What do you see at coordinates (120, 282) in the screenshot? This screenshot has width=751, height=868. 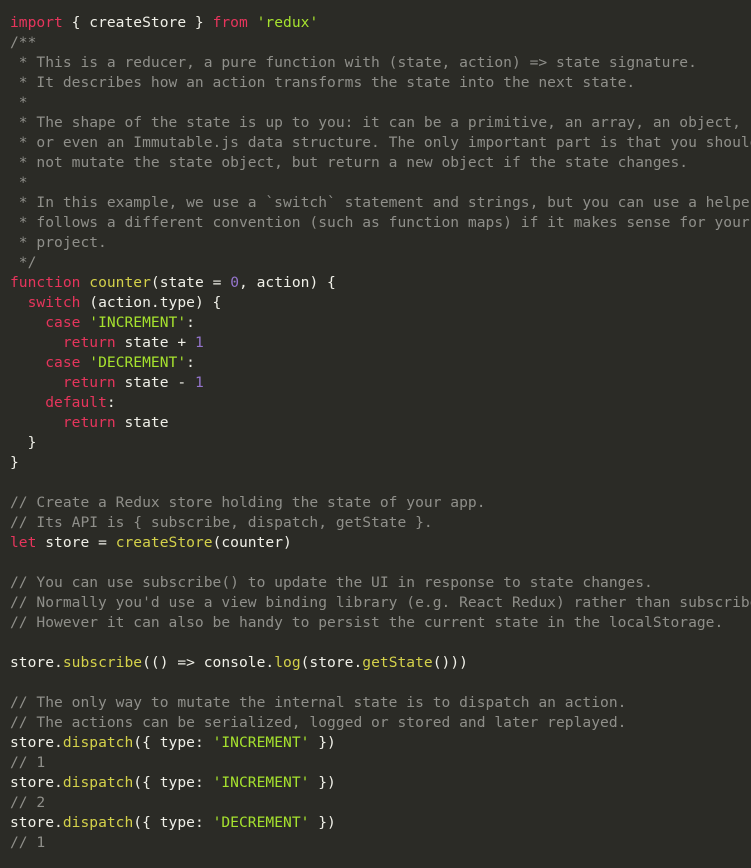 I see `code-token-fn: counter` at bounding box center [120, 282].